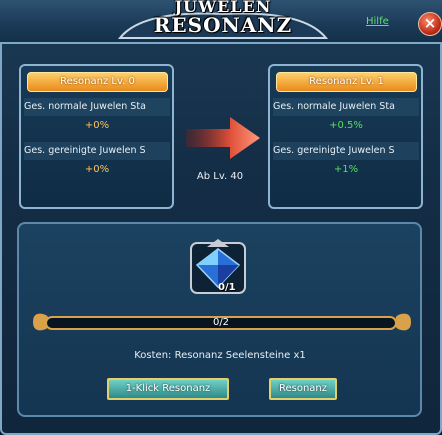 This screenshot has height=435, width=442. What do you see at coordinates (379, 24) in the screenshot?
I see `help-link: Hilfe` at bounding box center [379, 24].